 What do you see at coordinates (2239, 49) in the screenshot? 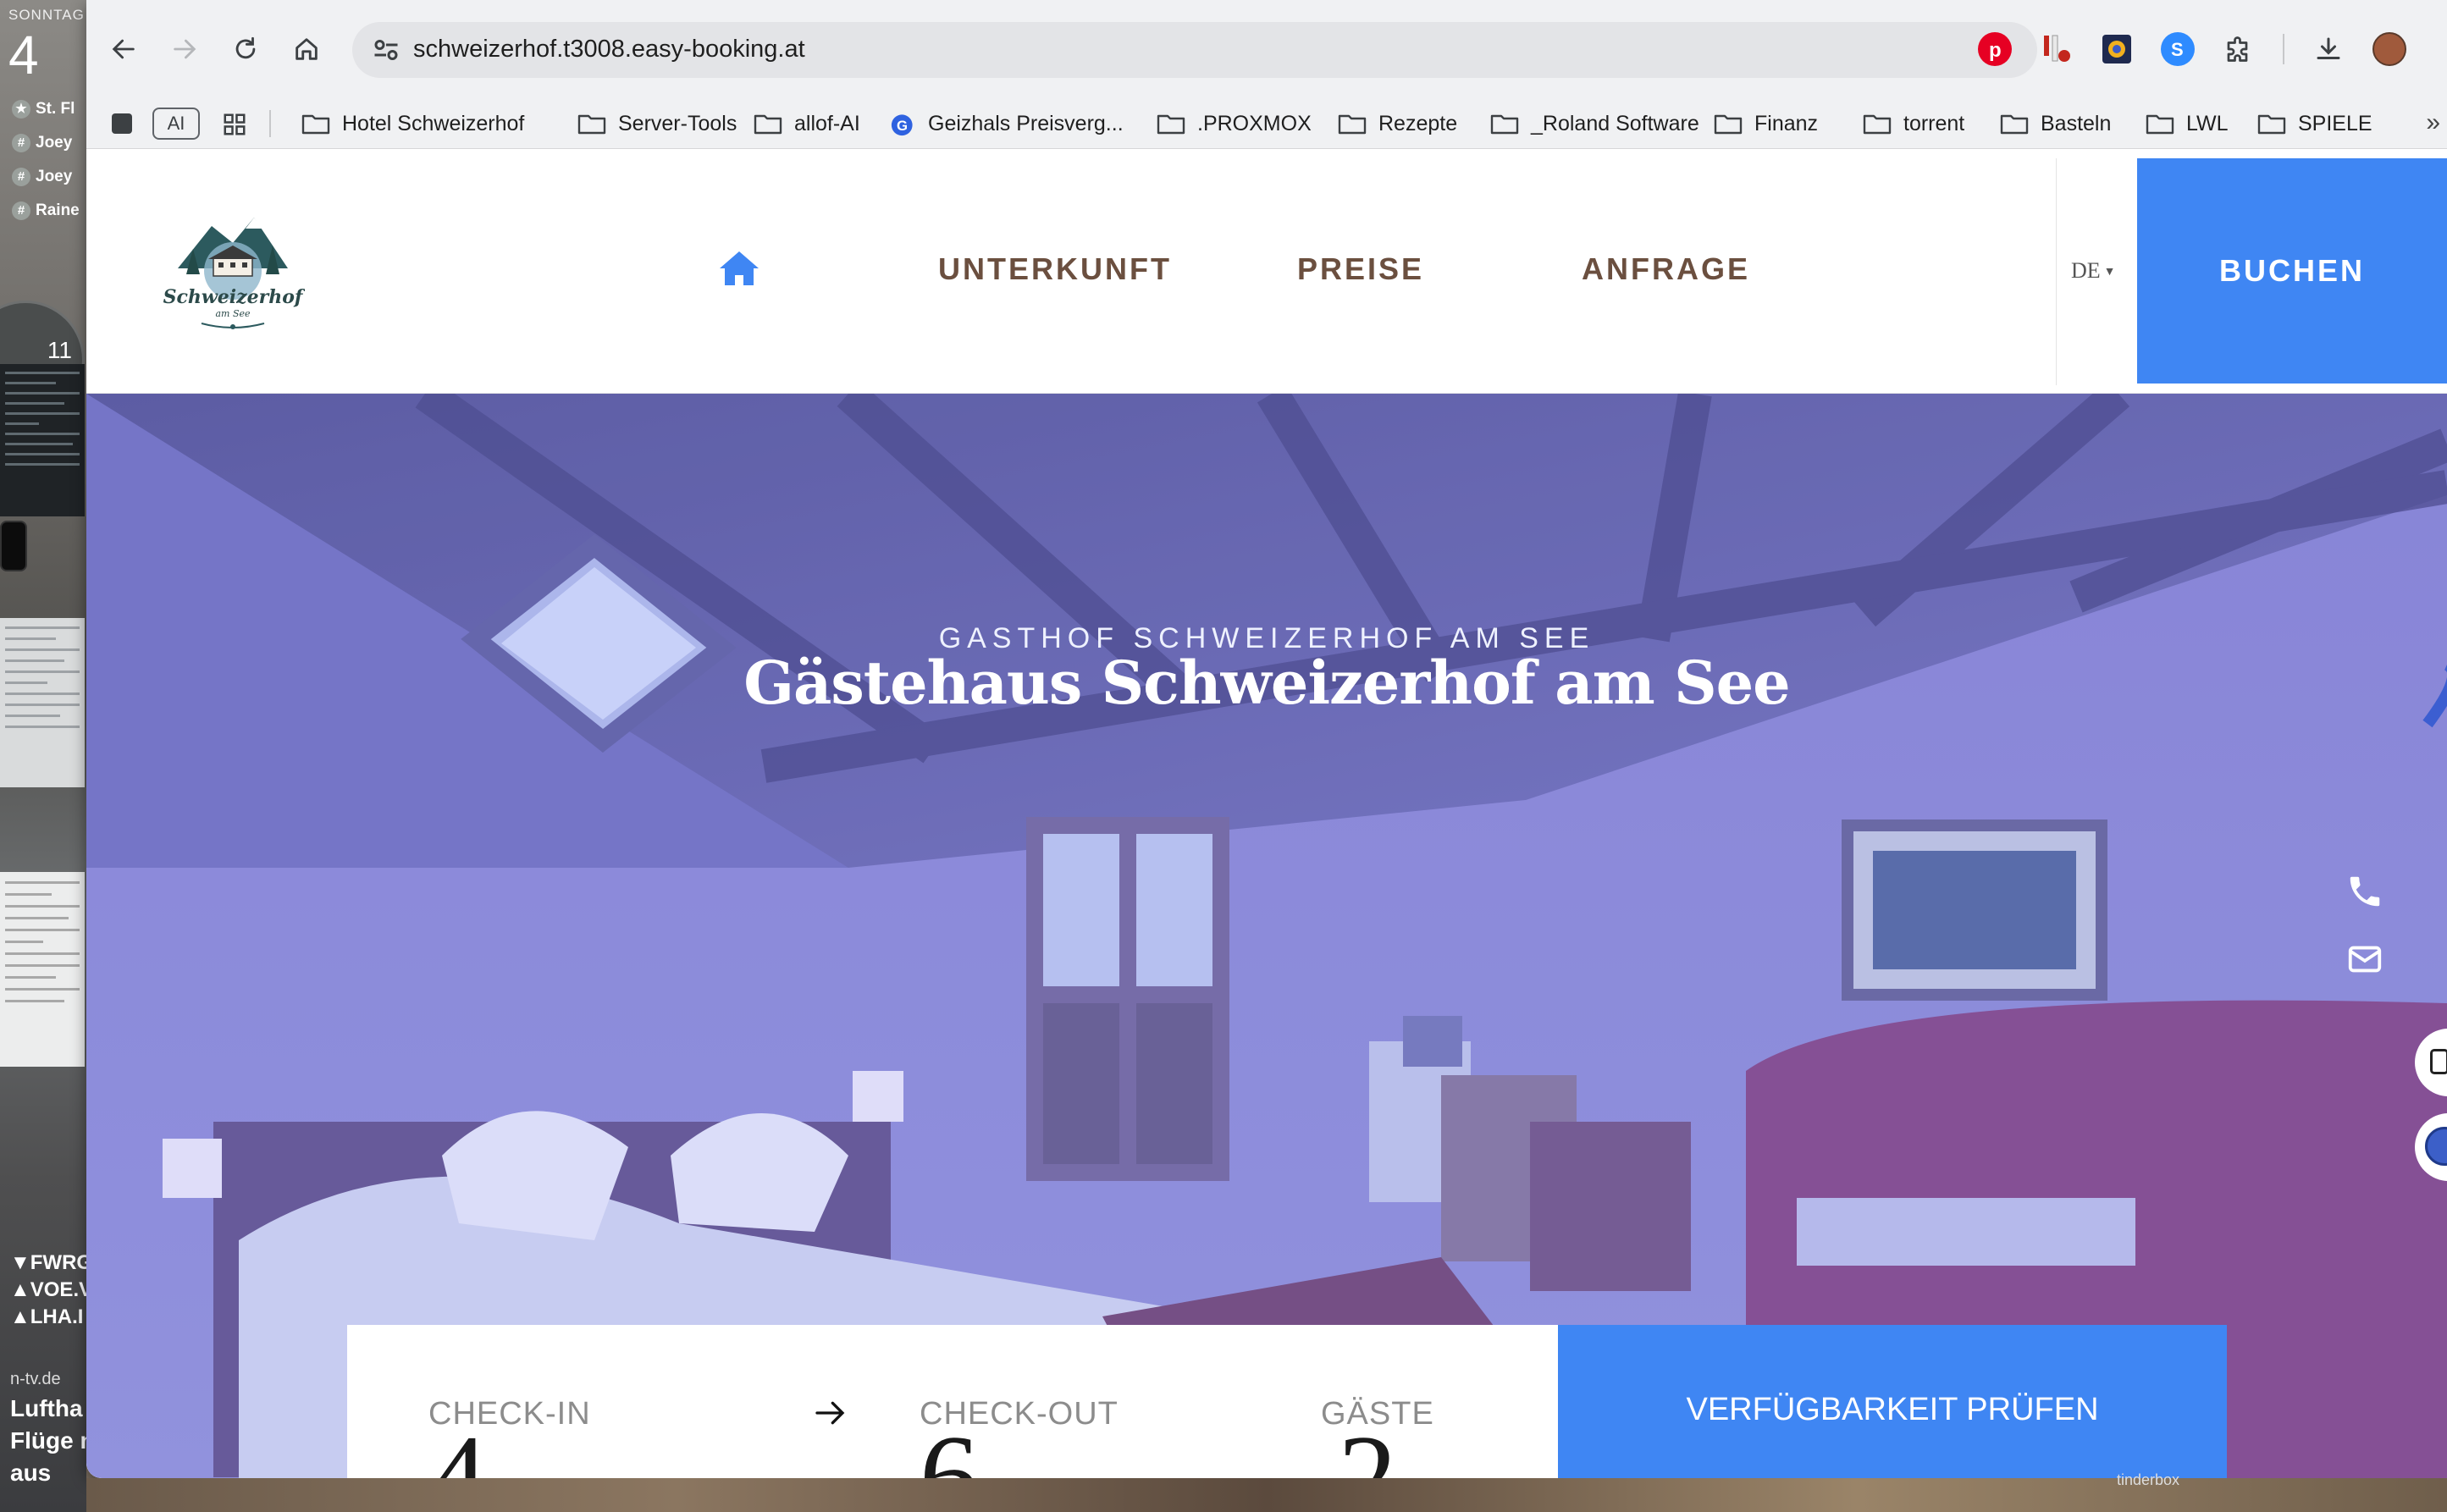
I see `extensions-puzzle-icon` at bounding box center [2239, 49].